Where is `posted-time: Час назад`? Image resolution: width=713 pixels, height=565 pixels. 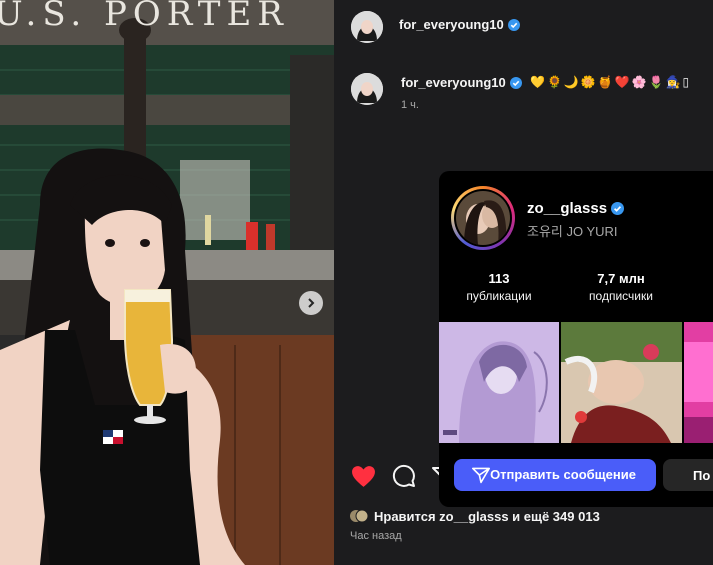 posted-time: Час назад is located at coordinates (376, 536).